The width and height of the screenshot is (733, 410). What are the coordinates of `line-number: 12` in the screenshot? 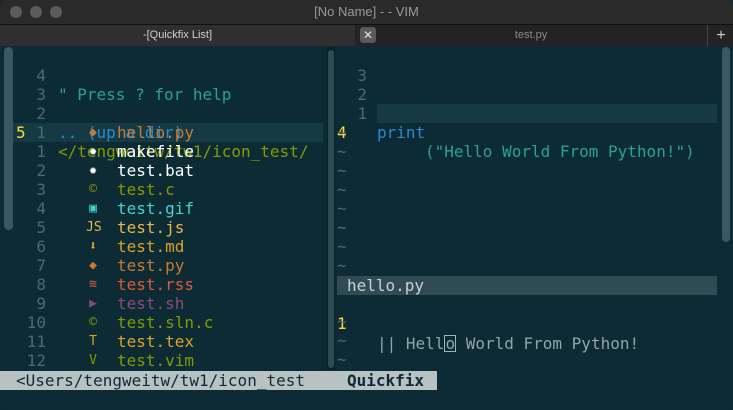 It's located at (36, 360).